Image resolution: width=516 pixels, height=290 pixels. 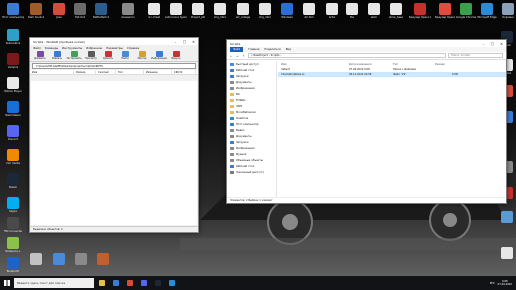 I want to click on winrar-column-header: Сжатый, so click(x=106, y=72).